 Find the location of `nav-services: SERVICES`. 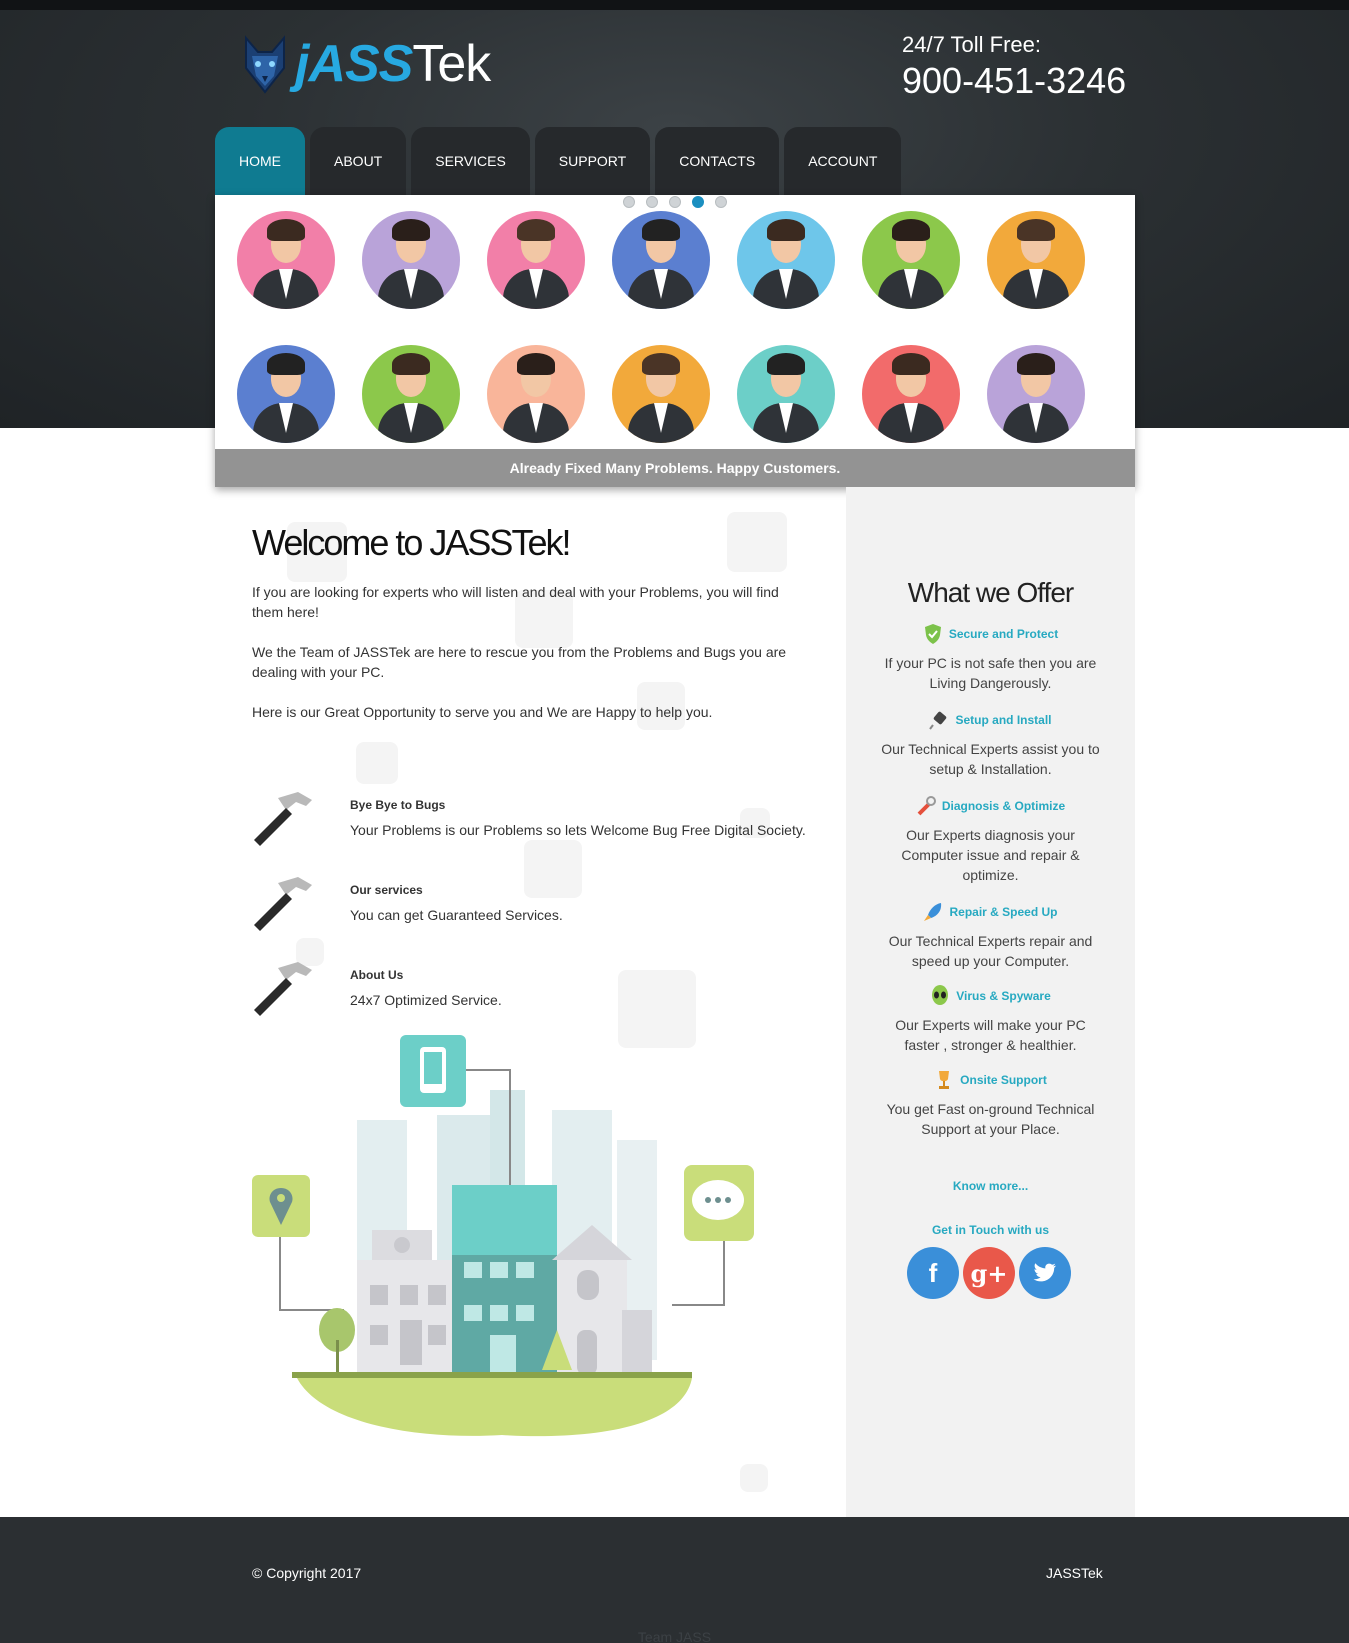

nav-services: SERVICES is located at coordinates (470, 161).